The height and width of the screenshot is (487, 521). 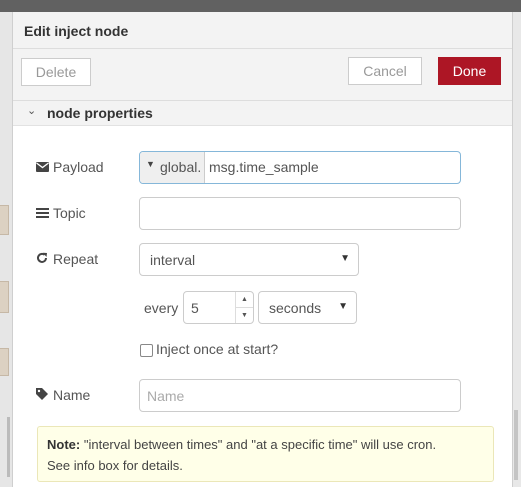 What do you see at coordinates (32, 111) in the screenshot?
I see `chevron-down-icon: ⌄` at bounding box center [32, 111].